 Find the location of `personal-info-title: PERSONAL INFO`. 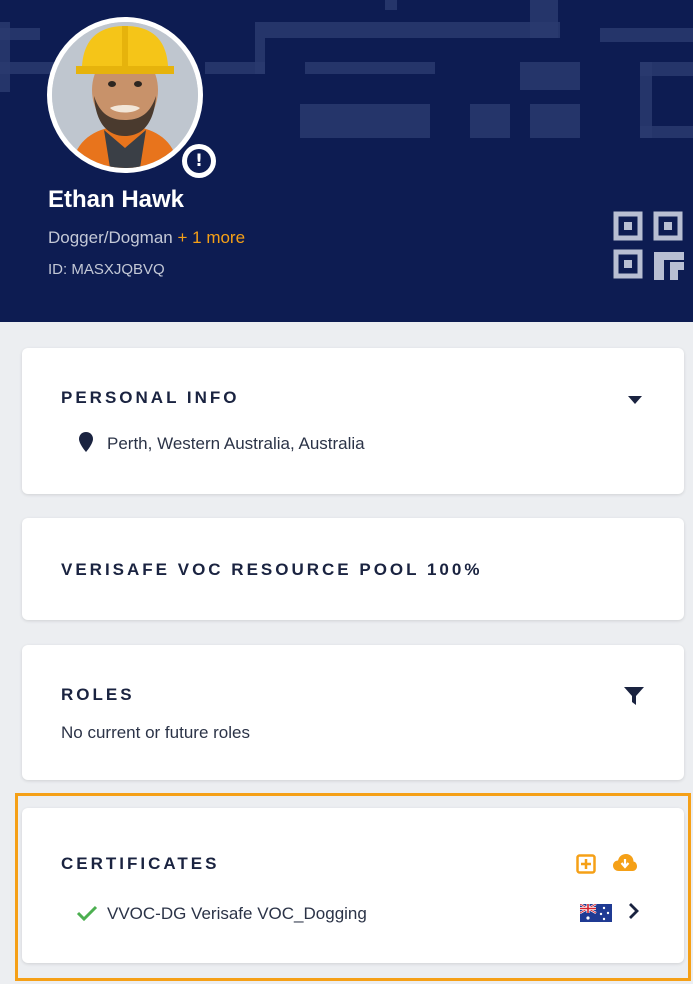

personal-info-title: PERSONAL INFO is located at coordinates (150, 397).